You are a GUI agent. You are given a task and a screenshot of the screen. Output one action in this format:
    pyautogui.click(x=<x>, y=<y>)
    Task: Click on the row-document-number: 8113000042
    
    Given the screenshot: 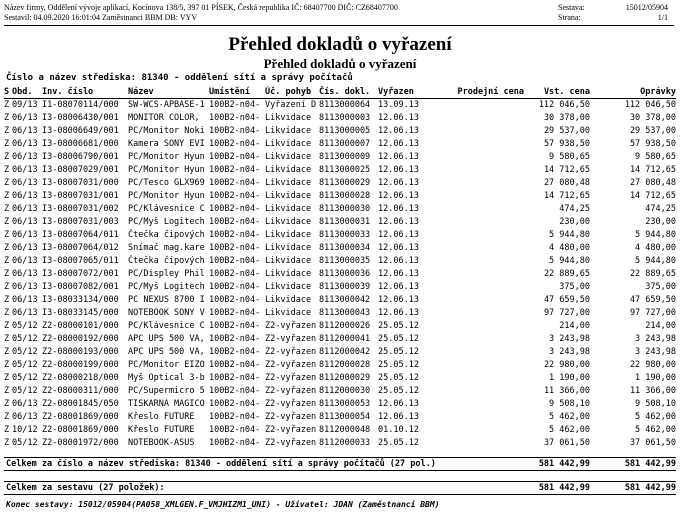 What is the action you would take?
    pyautogui.click(x=345, y=300)
    